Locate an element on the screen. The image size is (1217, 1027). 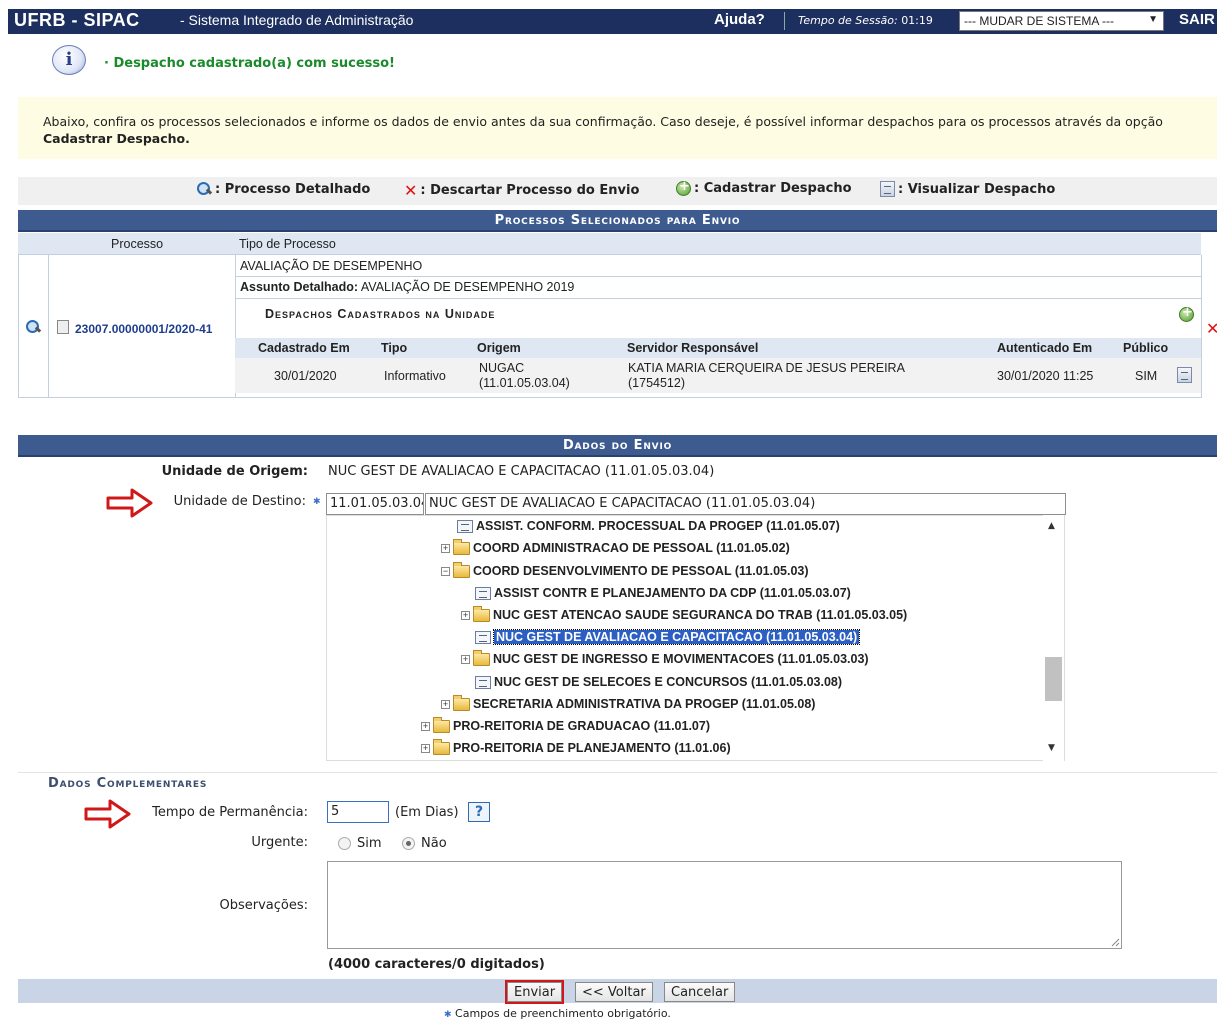
scroll-down-icon: ▼ is located at coordinates (1051, 748).